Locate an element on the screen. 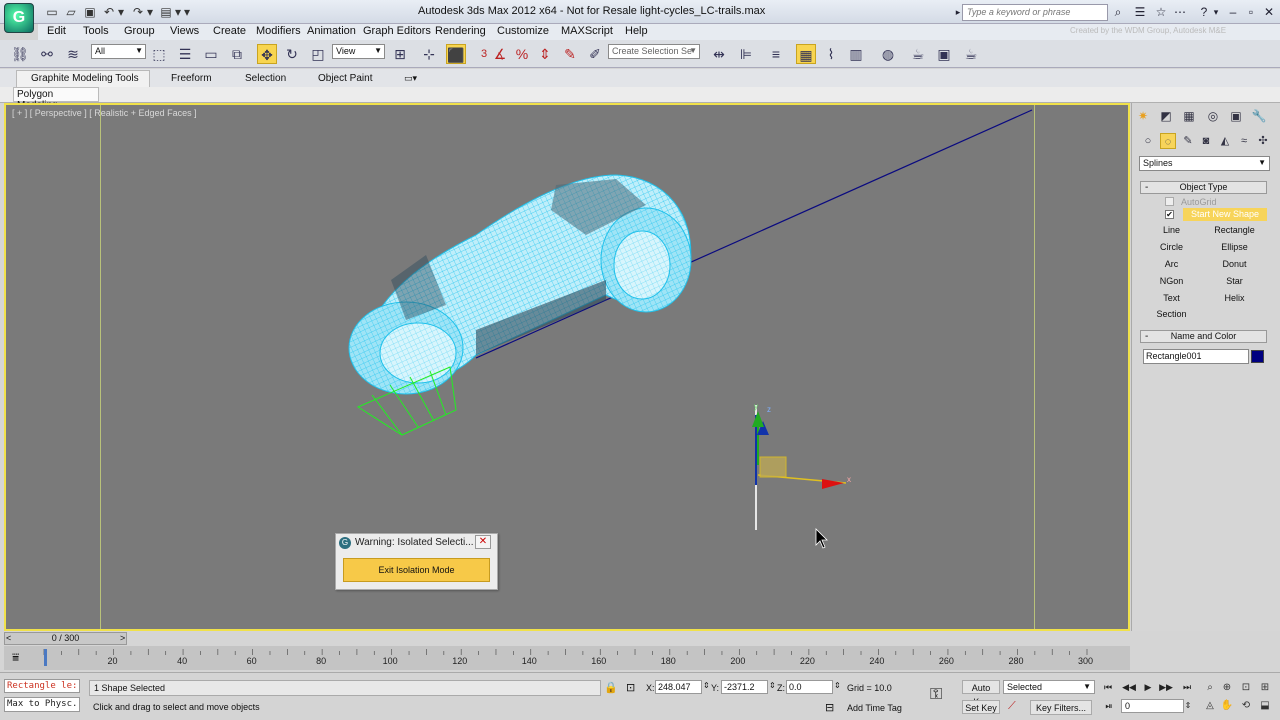  select-move-icon: ✥ is located at coordinates (267, 54).